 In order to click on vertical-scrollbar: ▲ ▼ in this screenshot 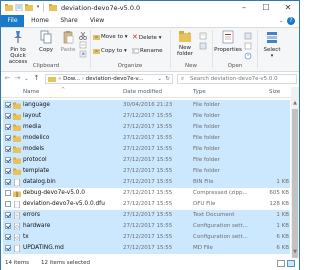, I will do `click(295, 173)`.